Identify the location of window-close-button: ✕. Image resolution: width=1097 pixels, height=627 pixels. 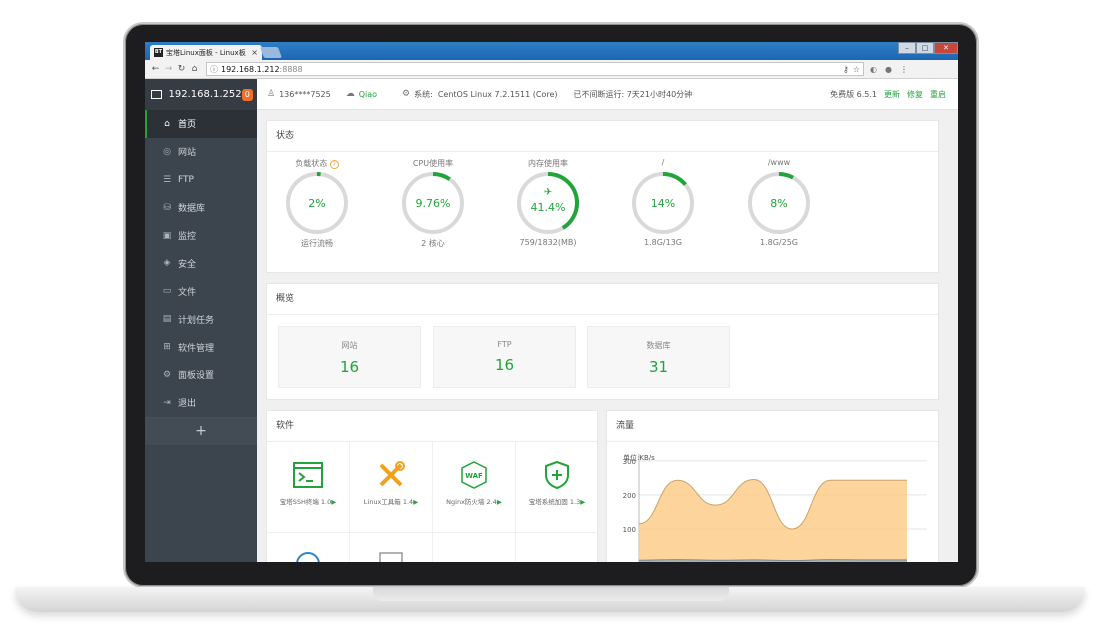
(946, 48).